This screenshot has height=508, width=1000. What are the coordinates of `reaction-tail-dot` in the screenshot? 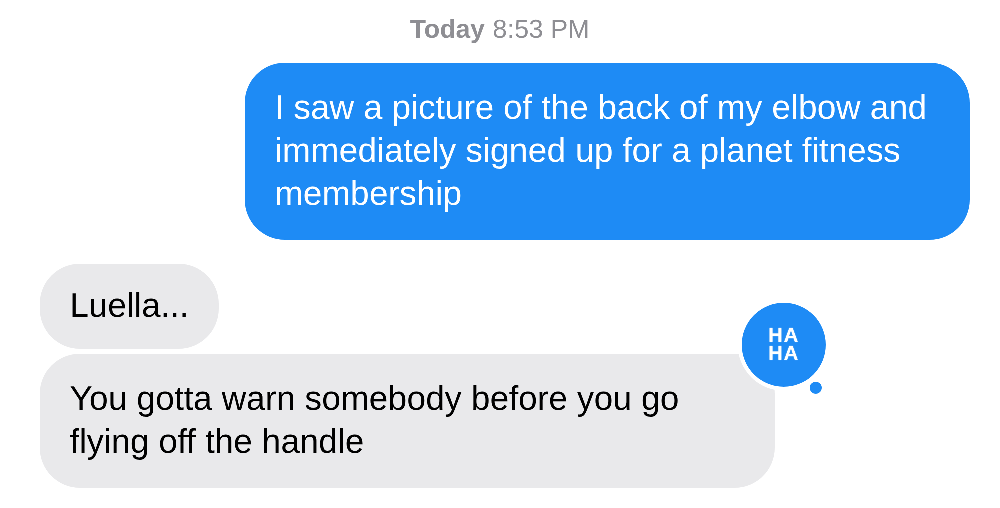 It's located at (816, 388).